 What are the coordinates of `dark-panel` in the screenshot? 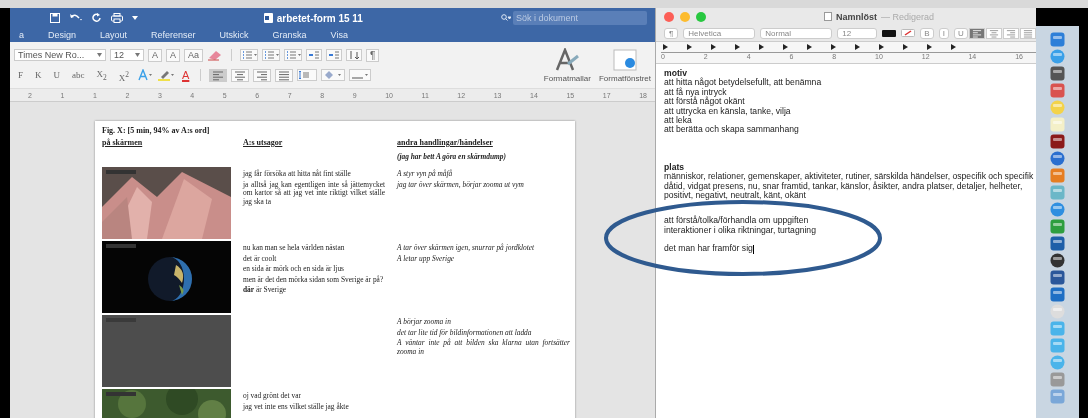 It's located at (1057, 17).